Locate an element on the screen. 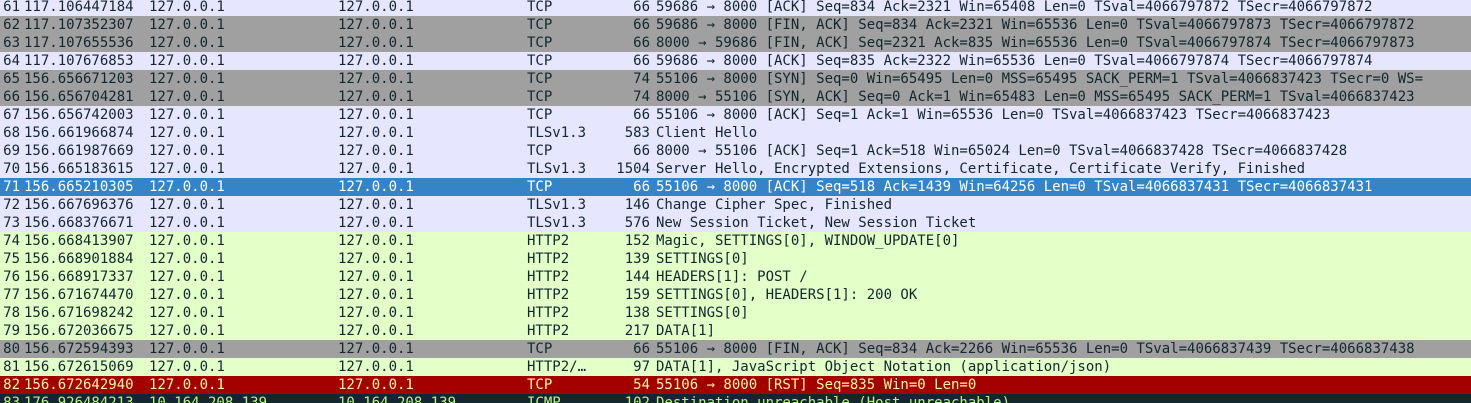  packet-info: Magic, SETTINGS[0], WINDOW_UPDATE[0] is located at coordinates (808, 241).